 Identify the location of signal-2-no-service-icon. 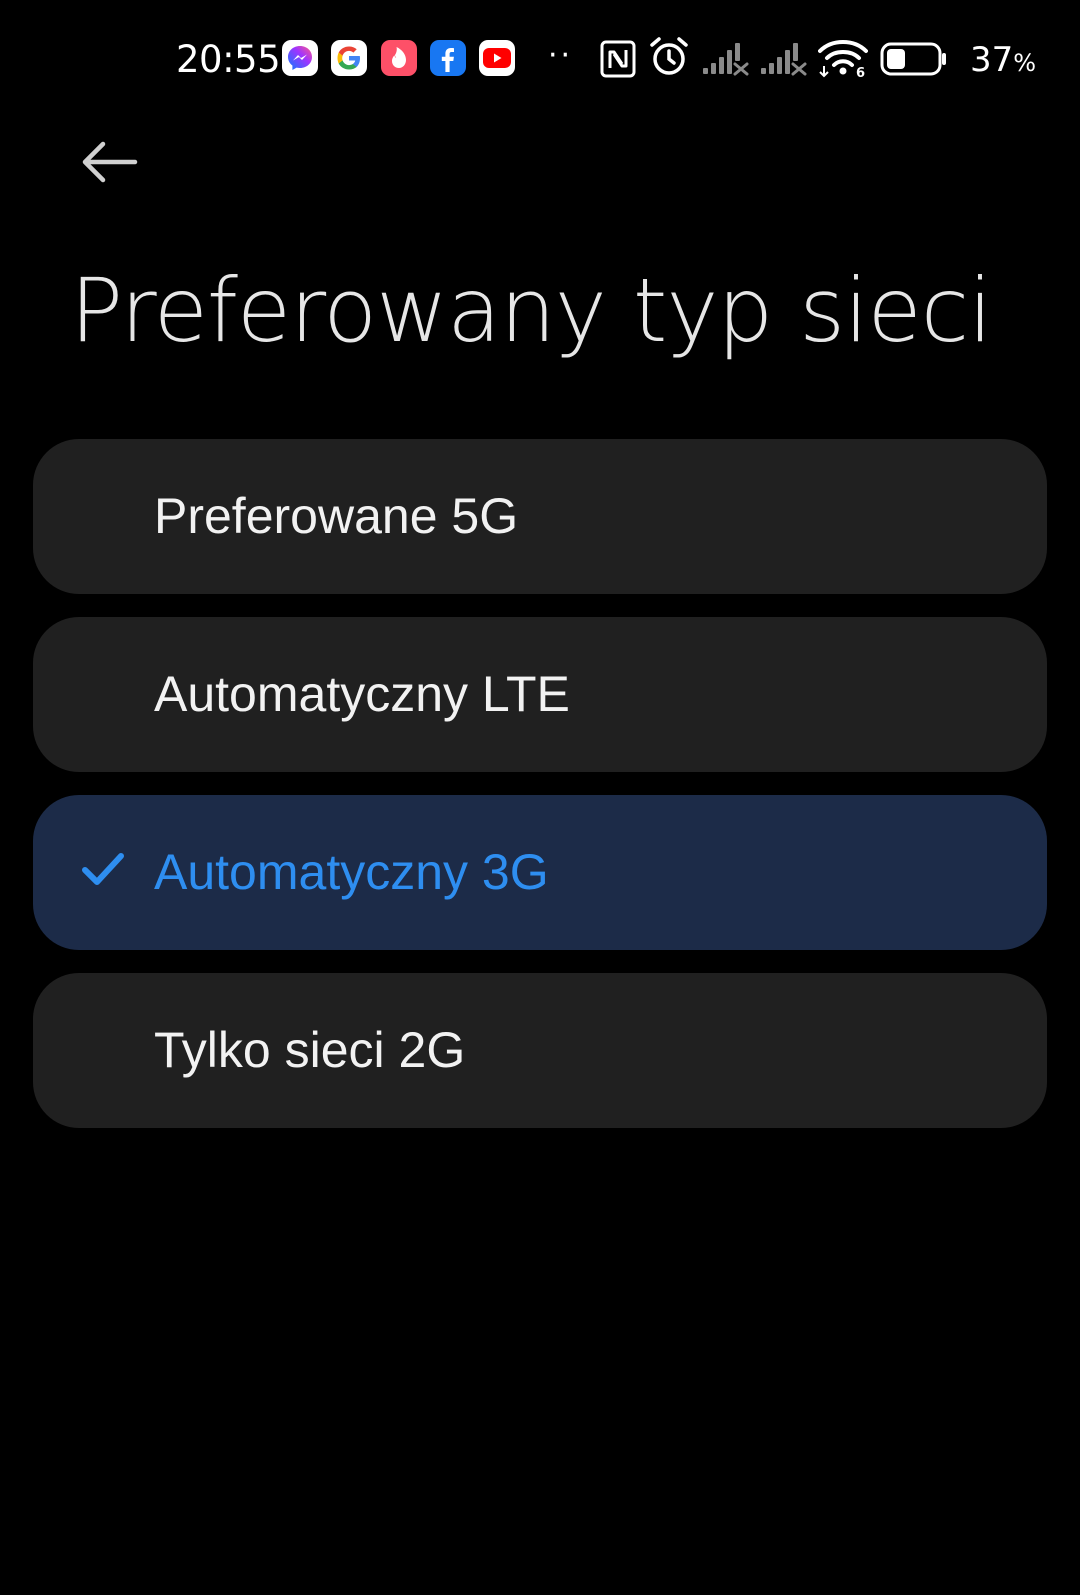
(784, 60).